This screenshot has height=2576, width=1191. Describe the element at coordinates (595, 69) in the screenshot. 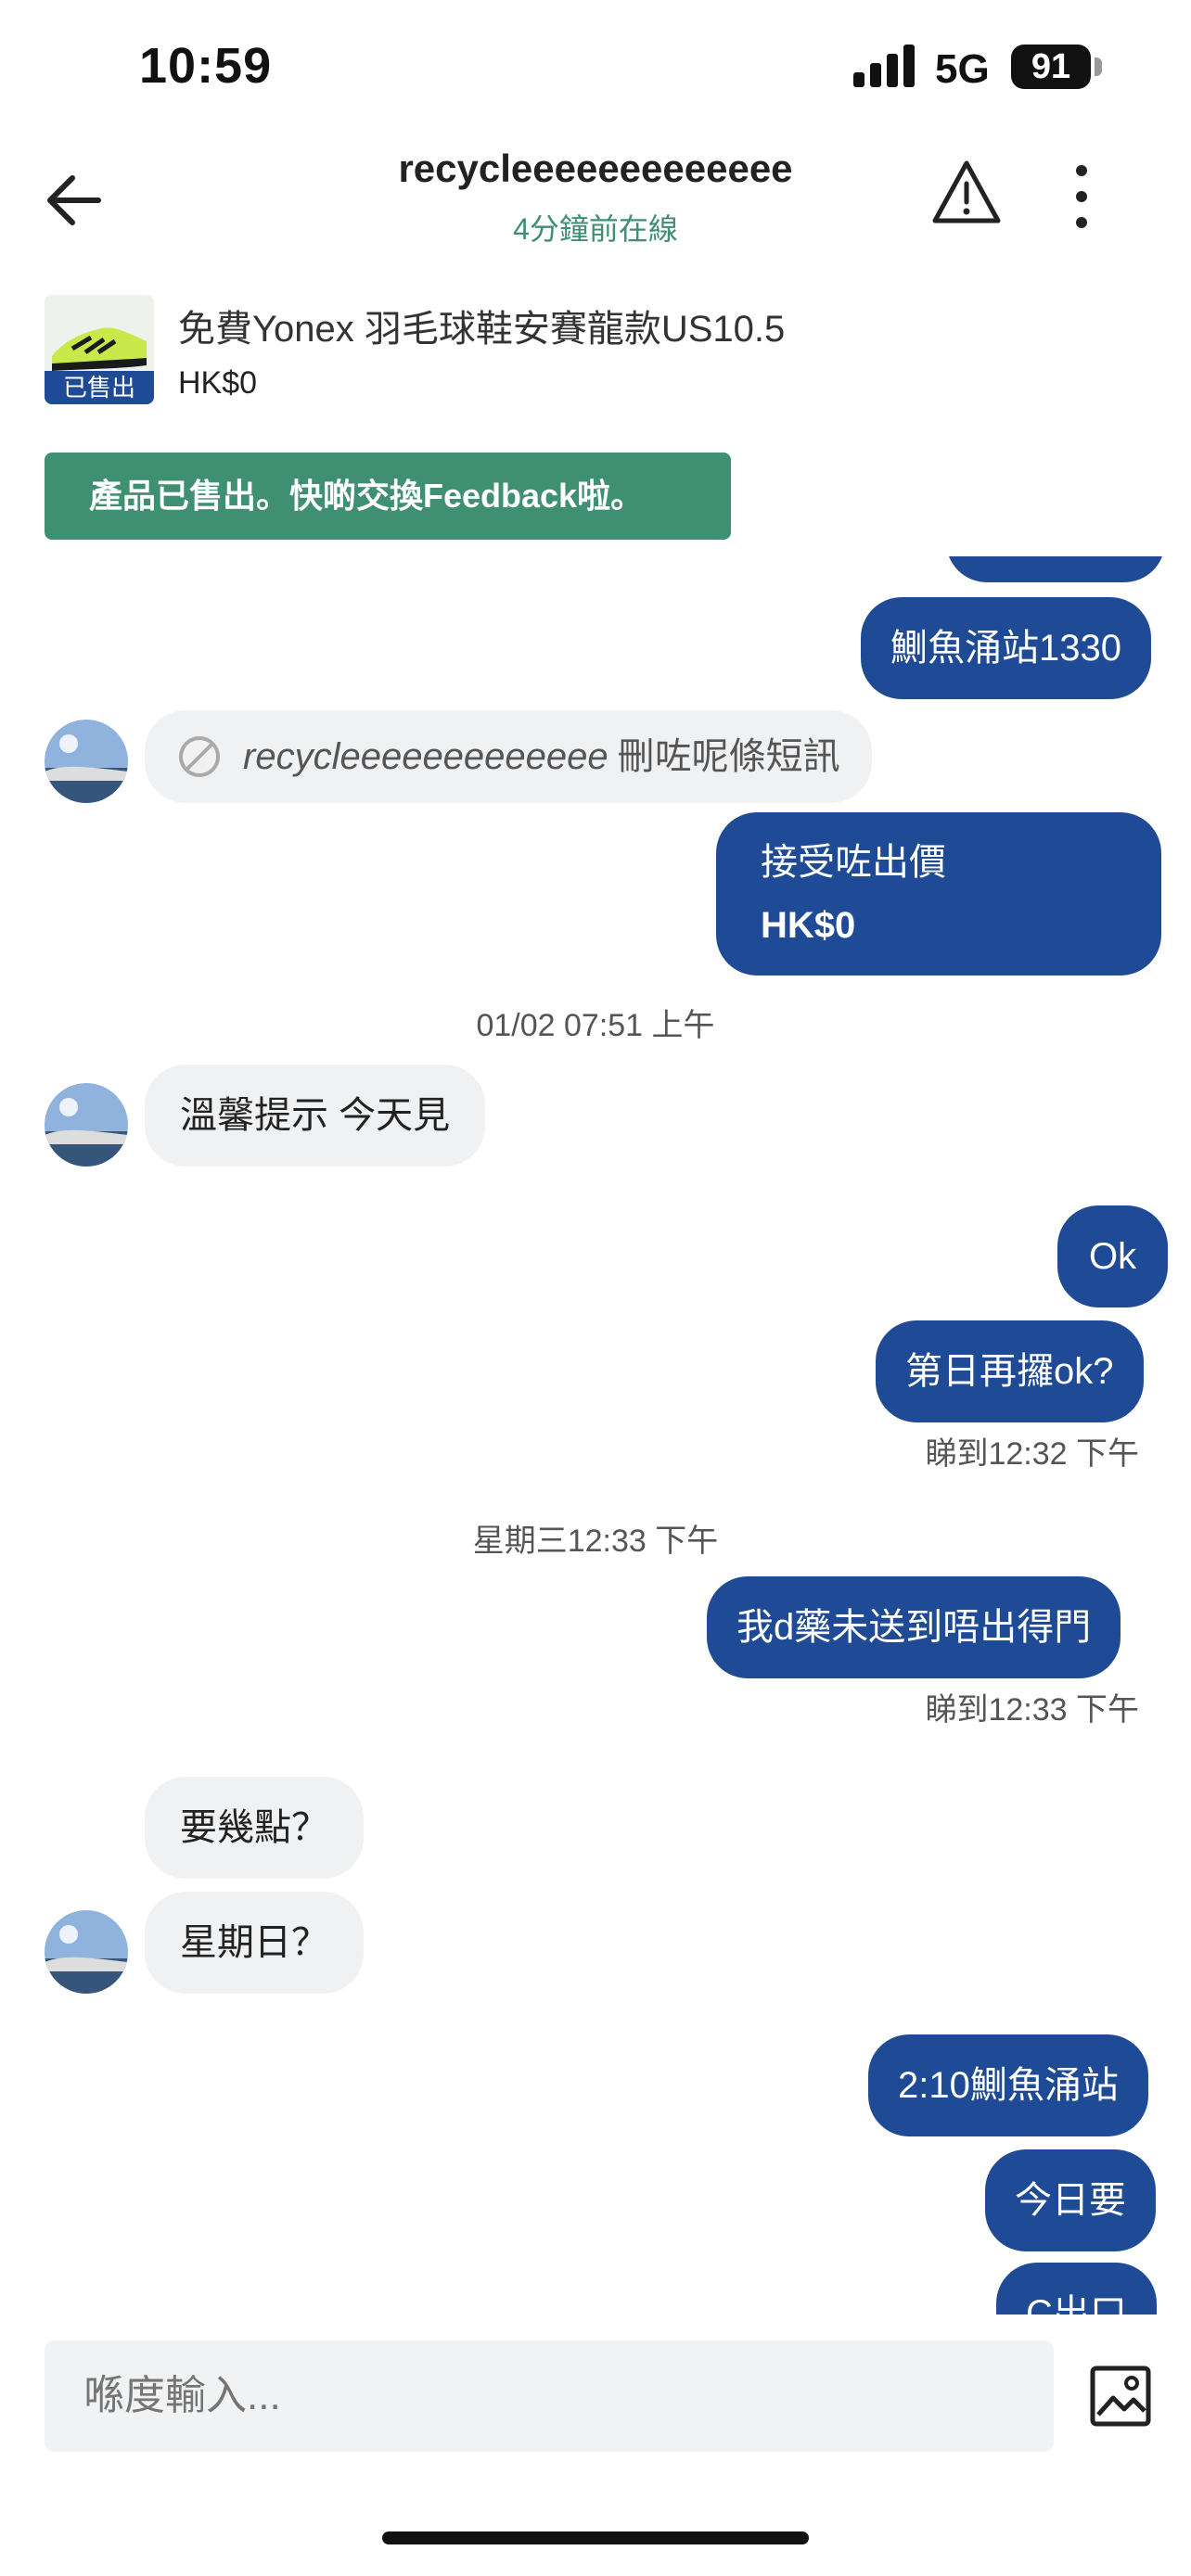

I see `status-bar: 10:59 5G 91` at that location.